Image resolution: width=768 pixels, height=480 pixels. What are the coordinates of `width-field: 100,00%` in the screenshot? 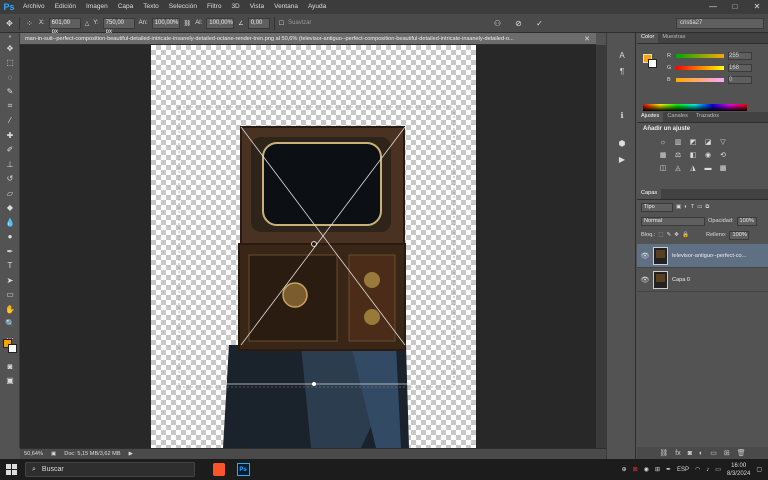 It's located at (165, 23).